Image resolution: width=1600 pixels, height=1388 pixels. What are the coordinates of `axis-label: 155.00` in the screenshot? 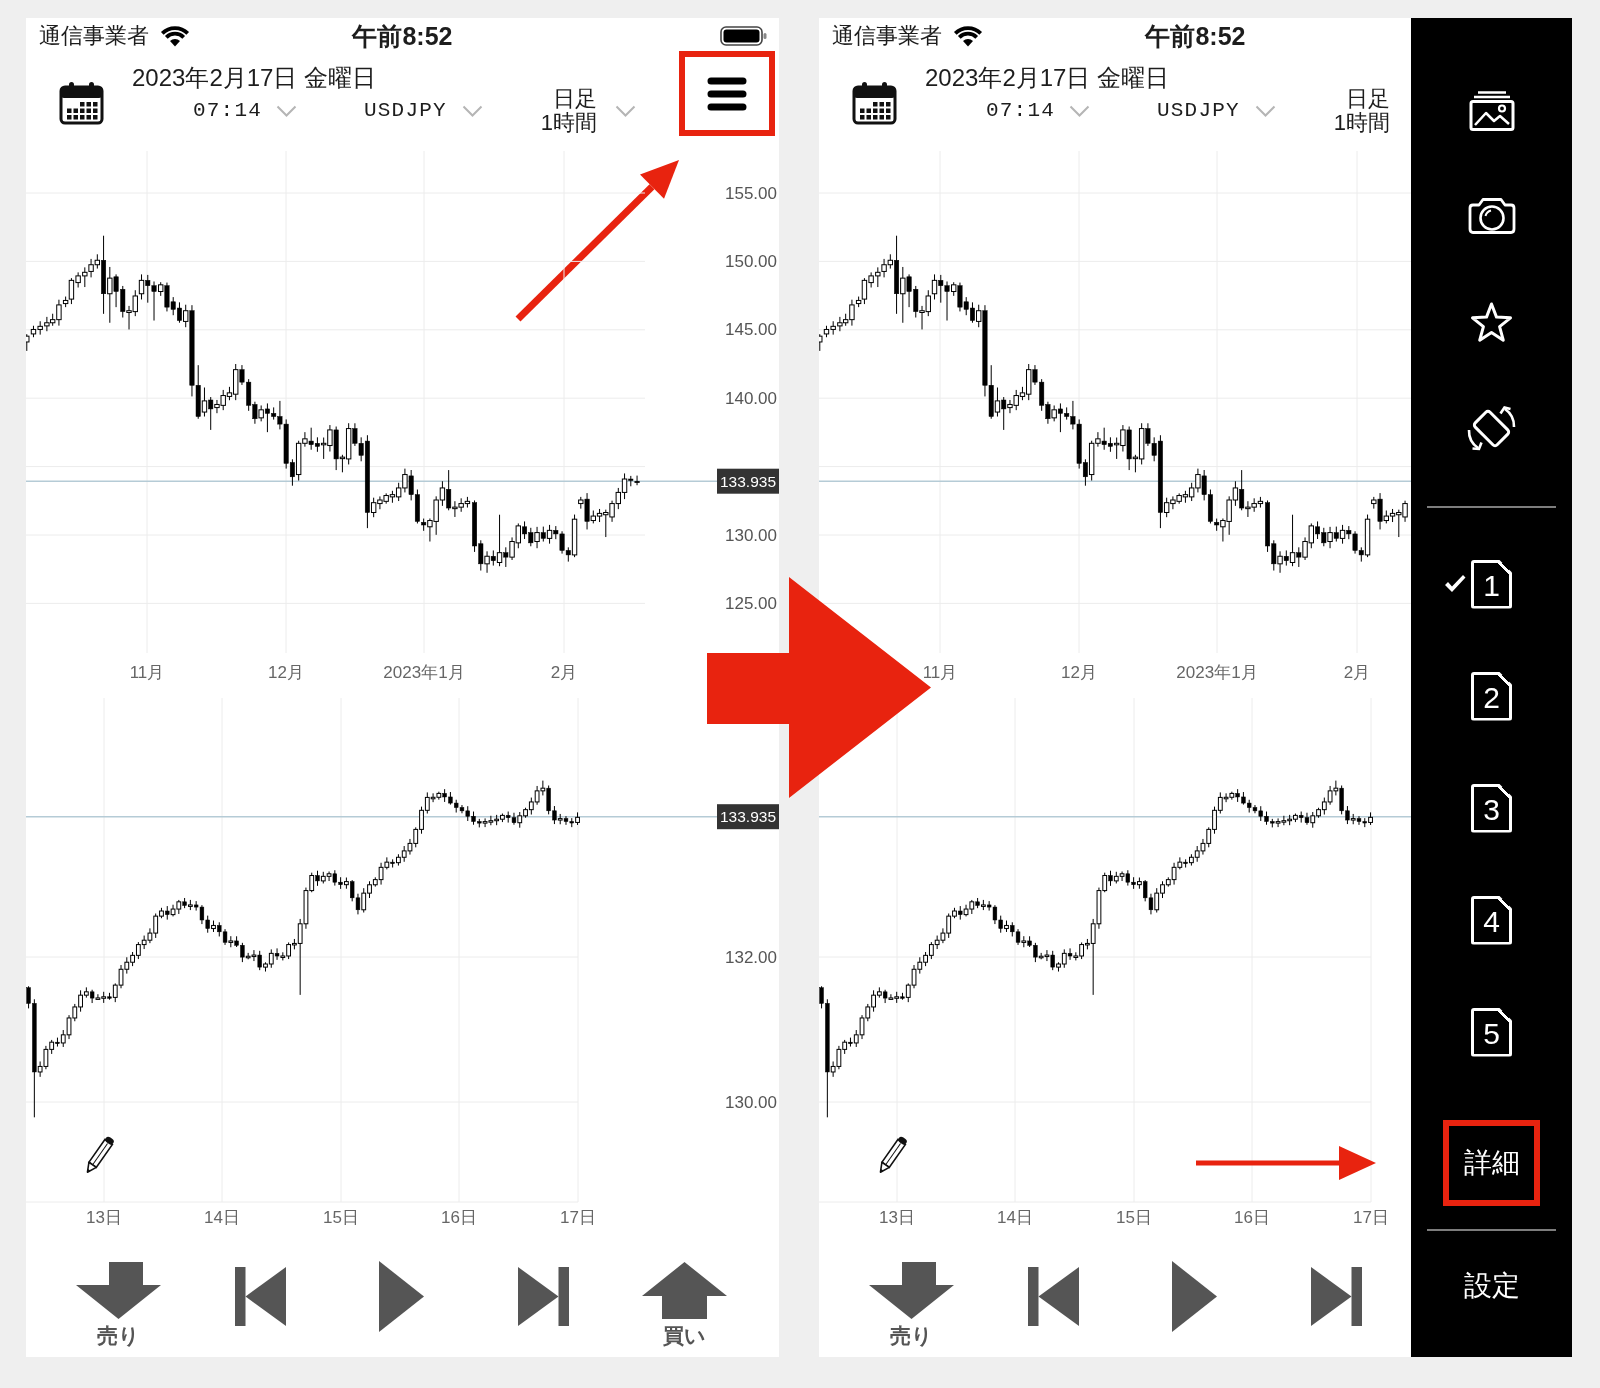 It's located at (751, 193).